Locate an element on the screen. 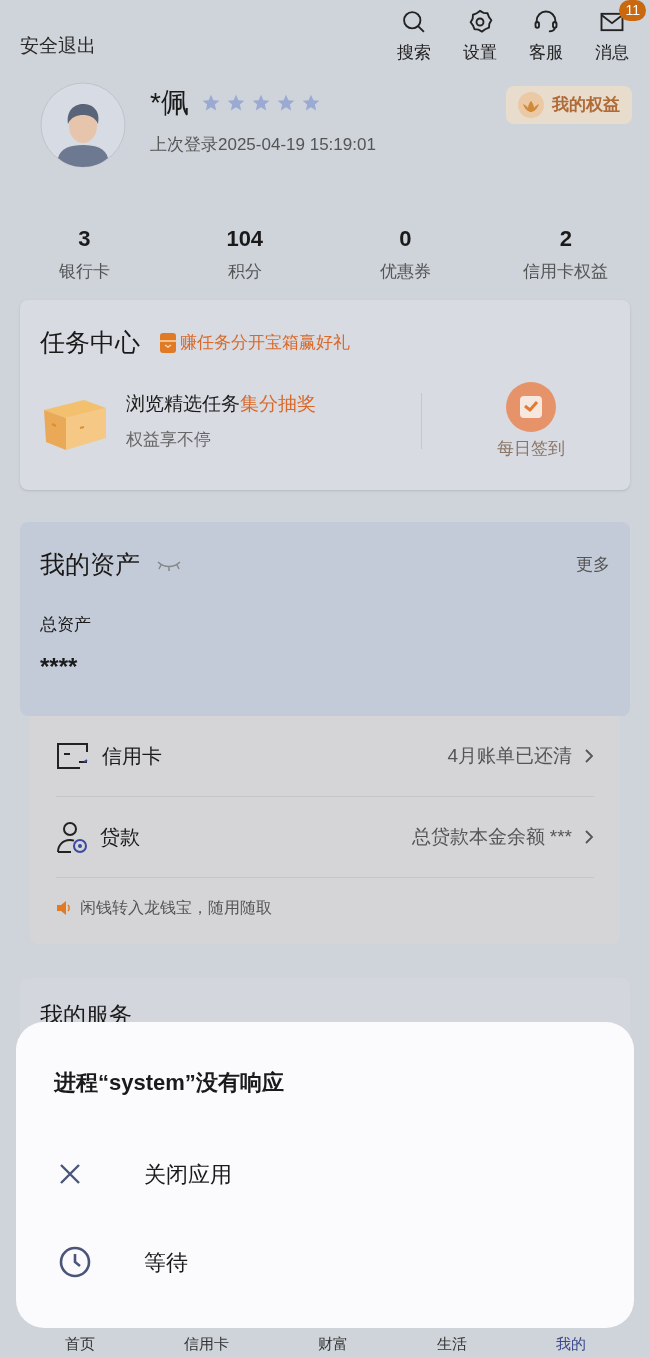 This screenshot has width=650, height=1358. nav-tab: 我的 is located at coordinates (570, 1344).